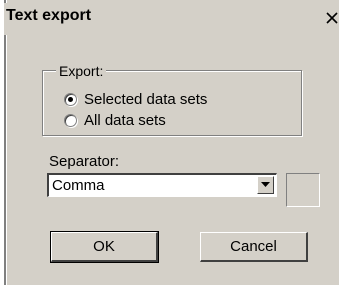  I want to click on separator-label: Separator:, so click(84, 161).